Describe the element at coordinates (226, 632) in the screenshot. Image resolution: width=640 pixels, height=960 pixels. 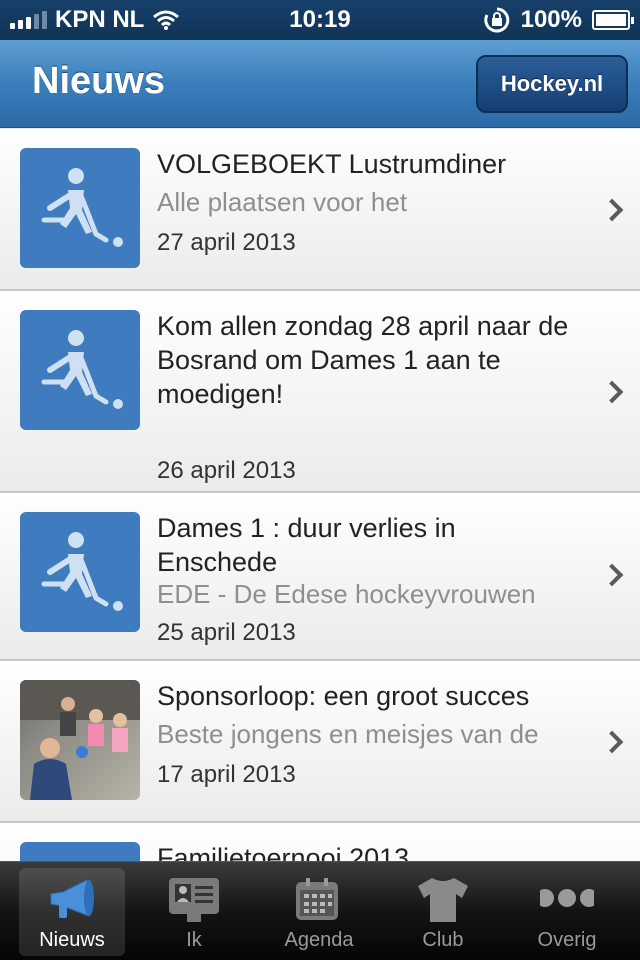
I see `news-date: 25 april 2013` at that location.